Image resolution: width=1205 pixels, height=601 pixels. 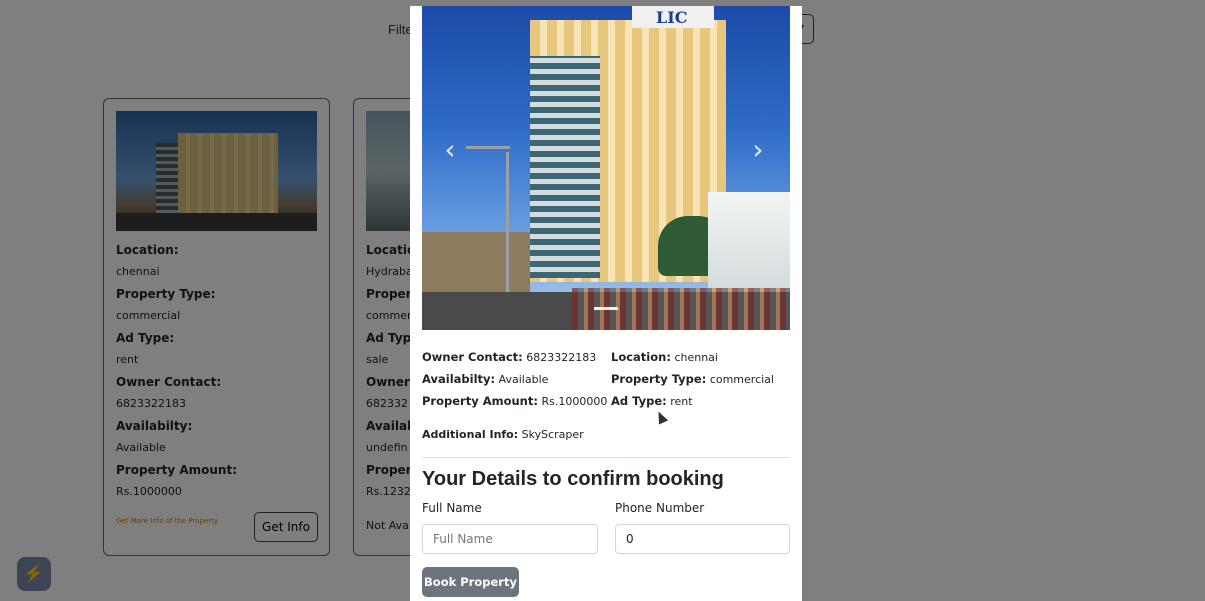 I want to click on owner-contact-row: Owner Contact: 6823322183, so click(x=517, y=357).